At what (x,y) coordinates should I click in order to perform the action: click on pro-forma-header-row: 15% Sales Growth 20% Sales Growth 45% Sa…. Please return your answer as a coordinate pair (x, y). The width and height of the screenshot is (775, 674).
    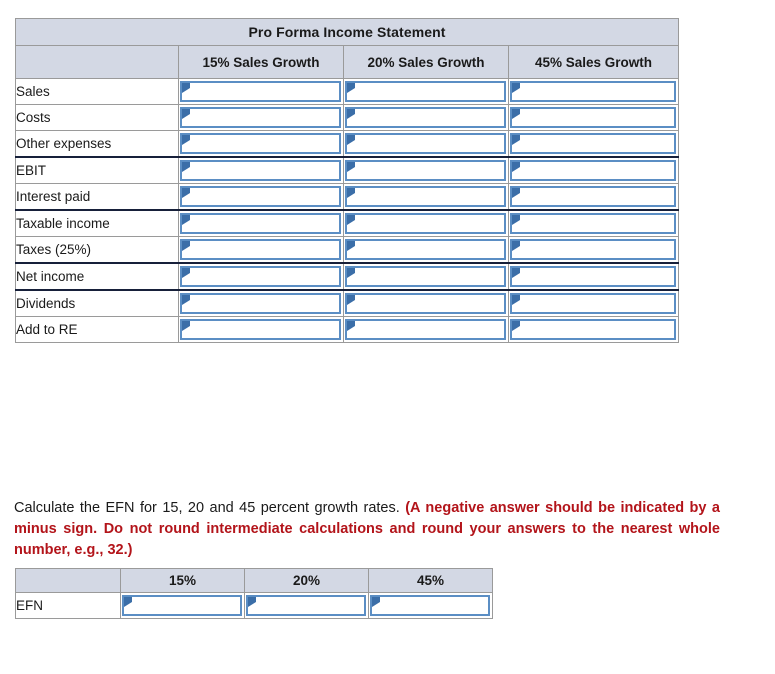
    Looking at the image, I should click on (347, 62).